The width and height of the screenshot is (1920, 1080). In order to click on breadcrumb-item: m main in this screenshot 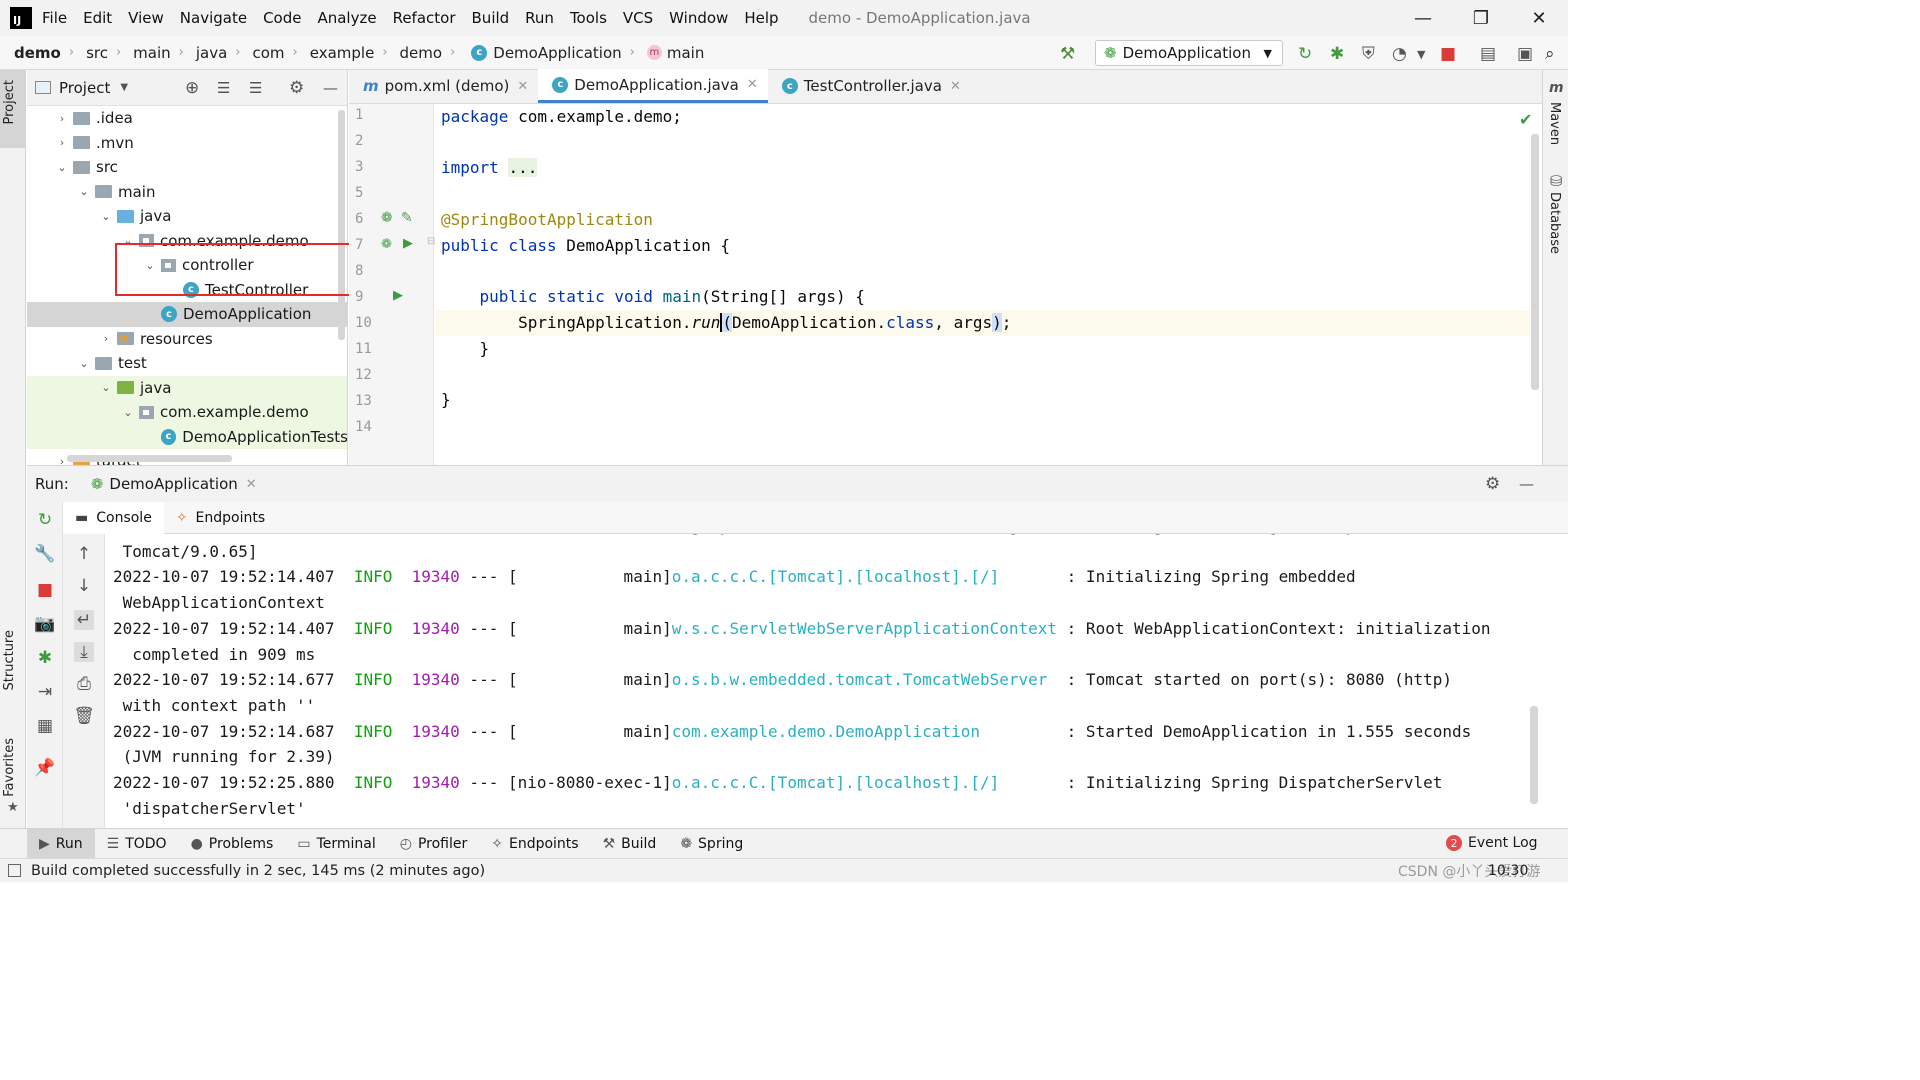, I will do `click(675, 53)`.